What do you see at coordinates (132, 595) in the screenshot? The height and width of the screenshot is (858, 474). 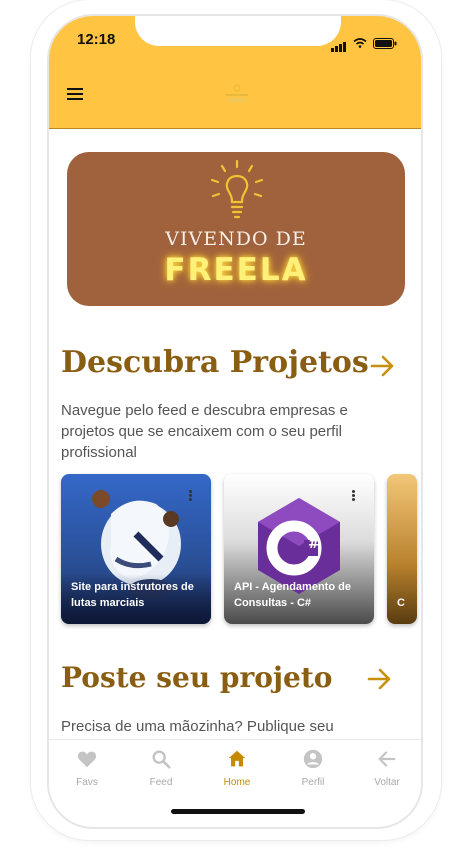 I see `project-card-title: Site para instrutores de lutas marciais` at bounding box center [132, 595].